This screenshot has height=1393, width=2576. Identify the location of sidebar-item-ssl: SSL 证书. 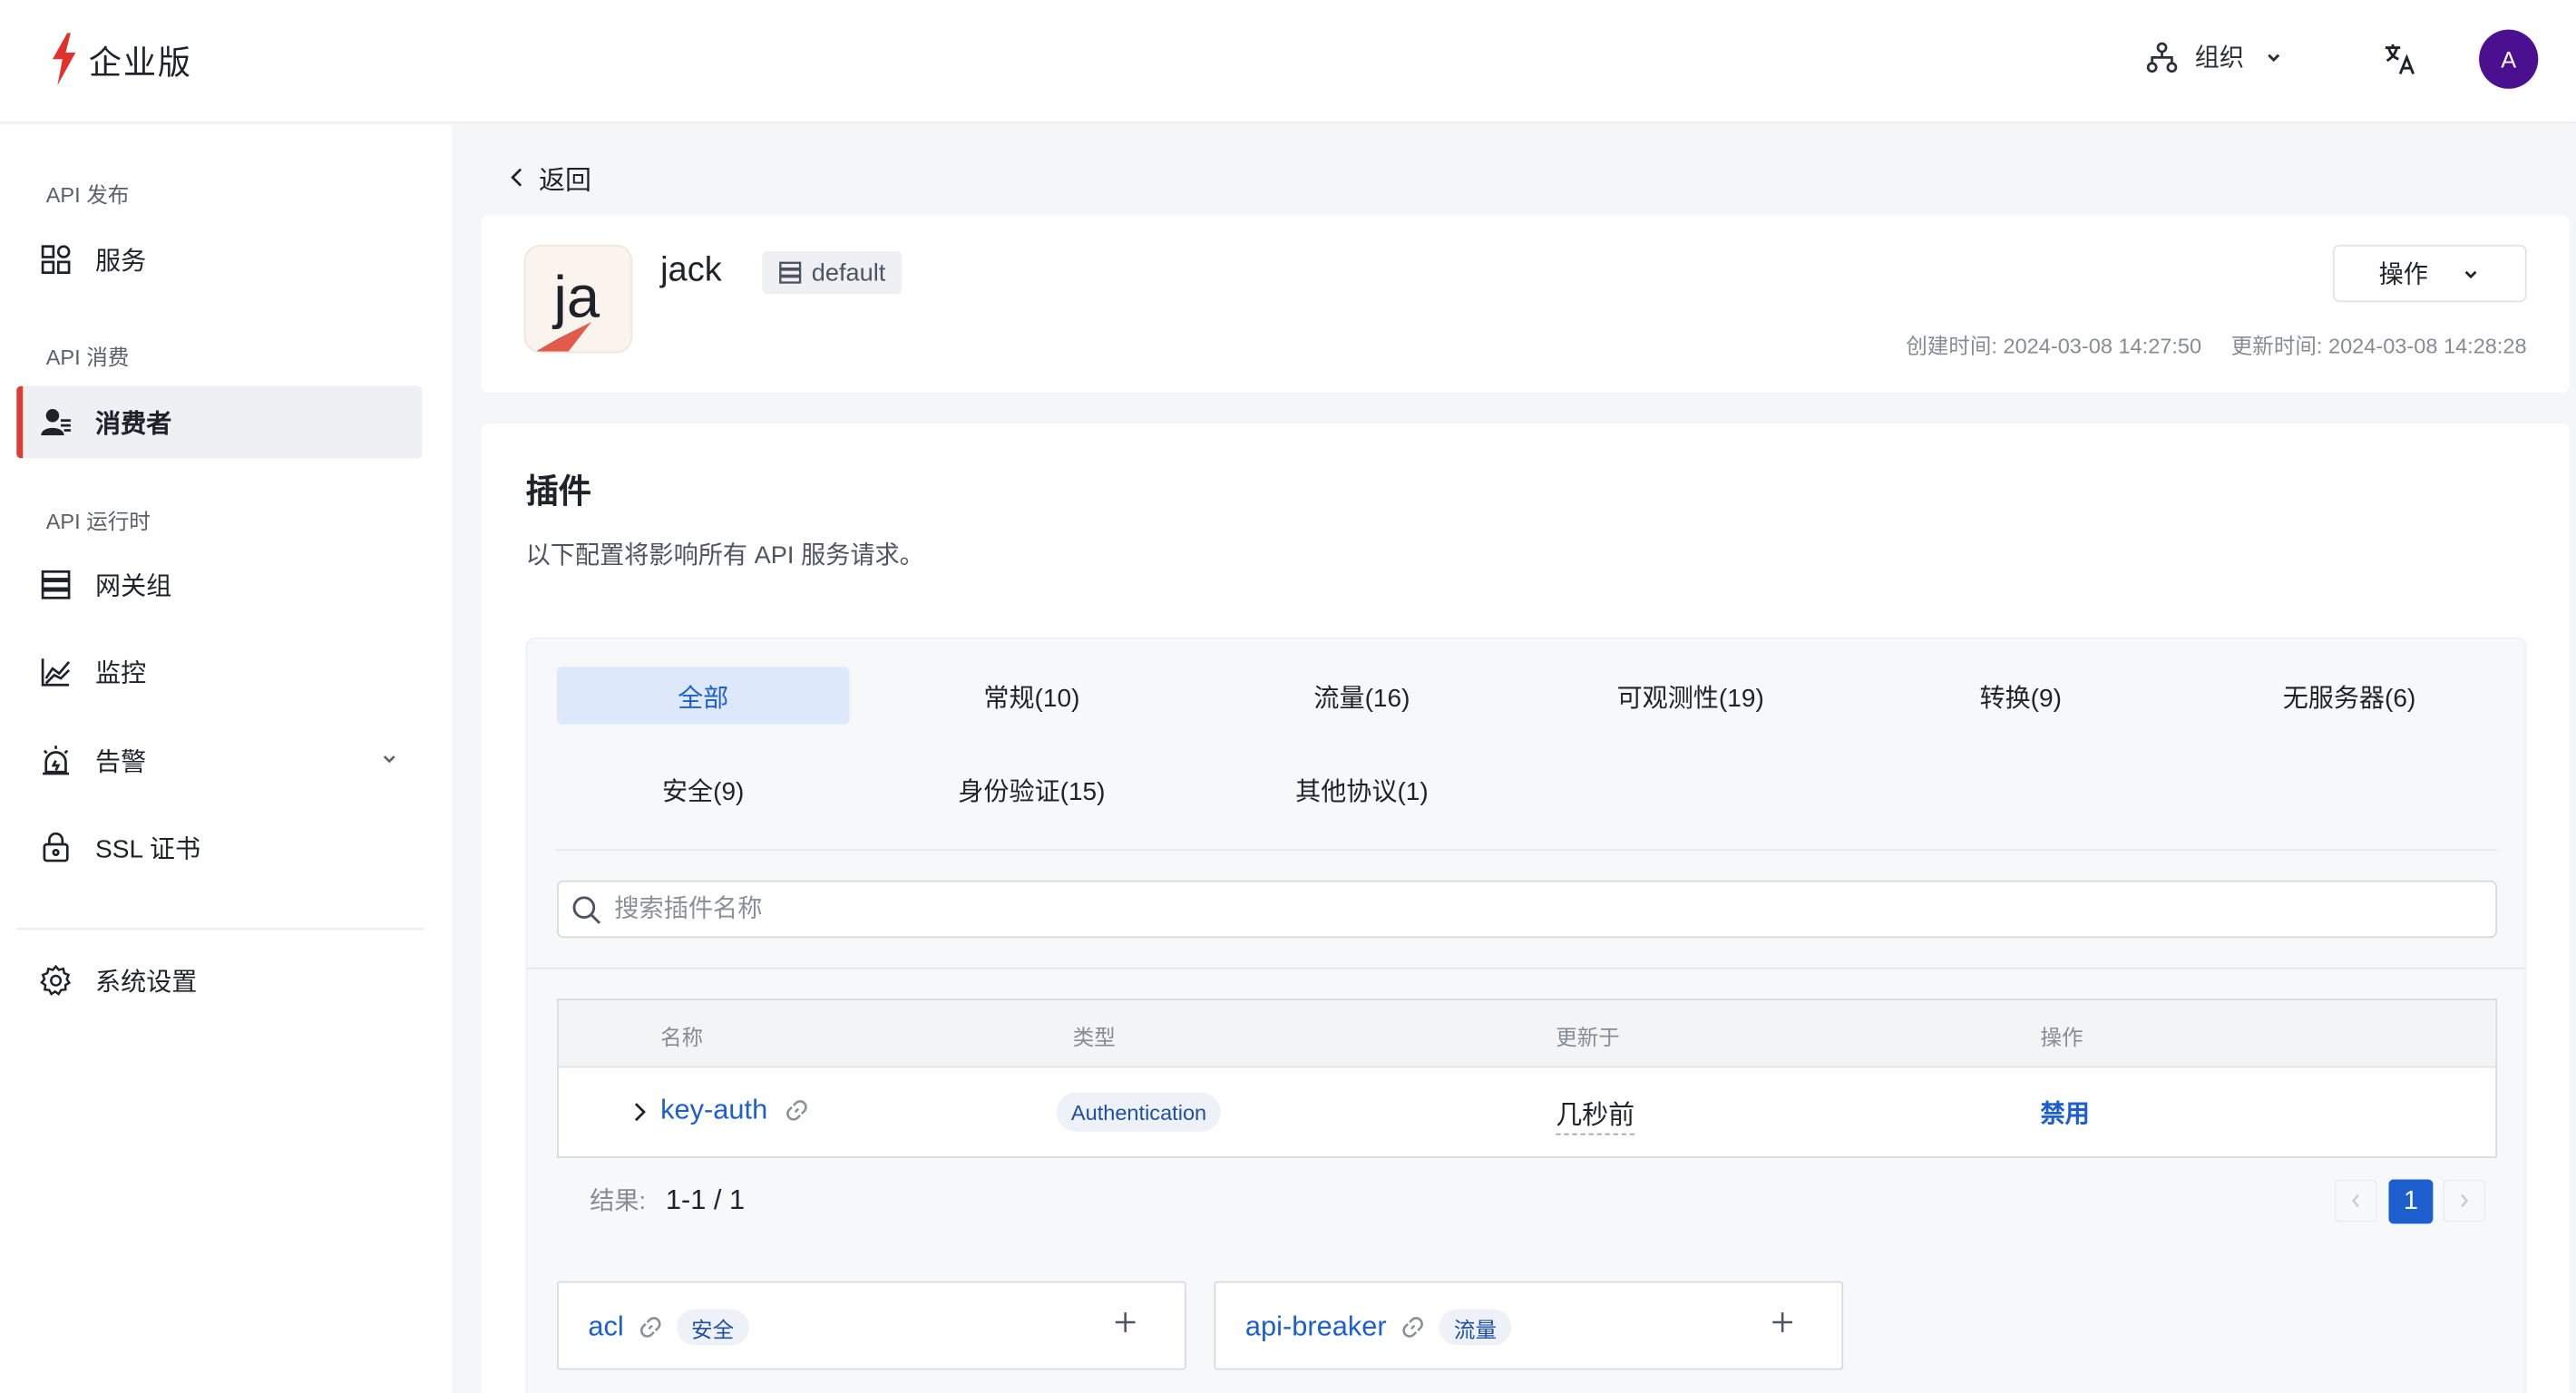
(219, 848).